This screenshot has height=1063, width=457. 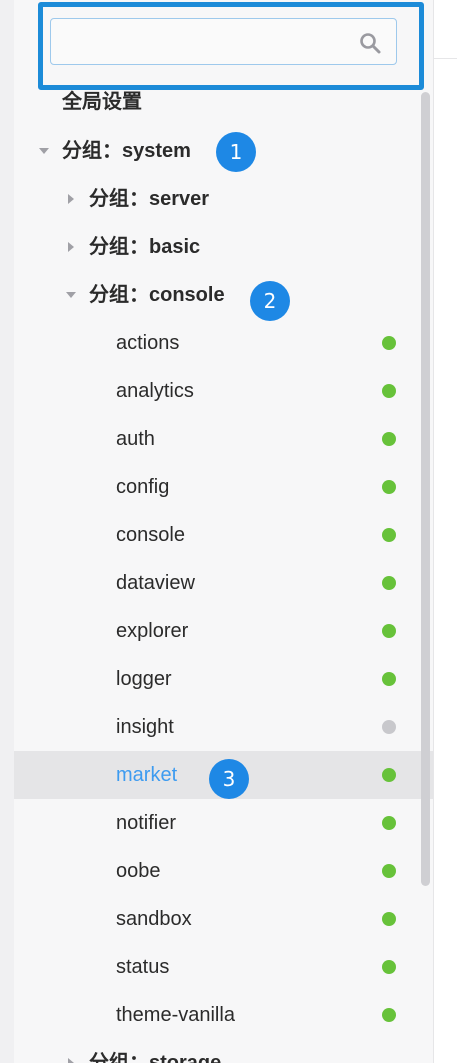 What do you see at coordinates (223, 967) in the screenshot?
I see `tree-item-status: status` at bounding box center [223, 967].